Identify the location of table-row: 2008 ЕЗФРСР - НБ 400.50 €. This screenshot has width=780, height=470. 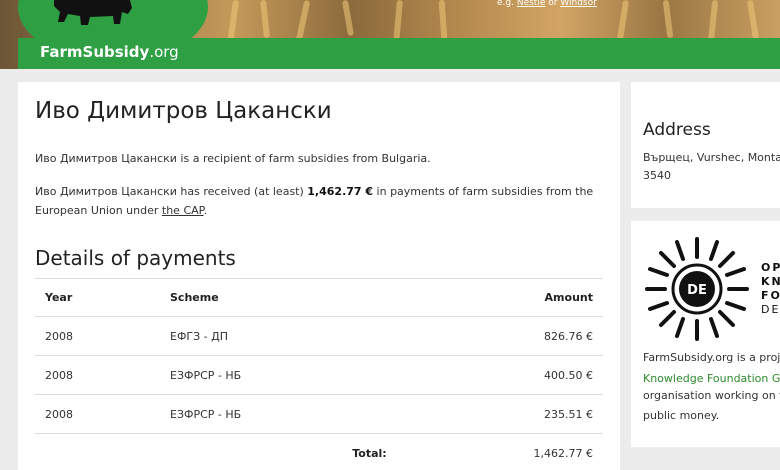
(319, 375).